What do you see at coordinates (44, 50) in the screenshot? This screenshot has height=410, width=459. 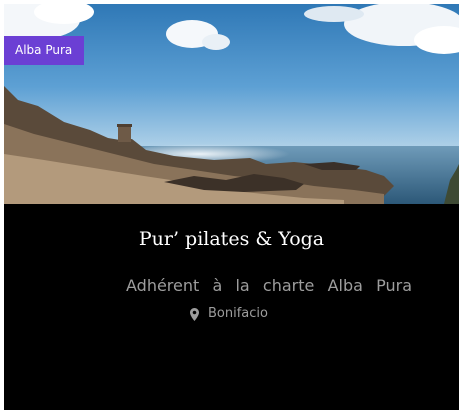 I see `category-badge: Alba Pura` at bounding box center [44, 50].